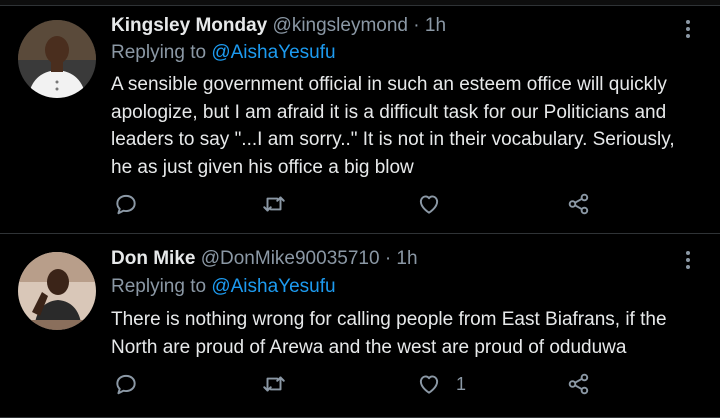 The height and width of the screenshot is (418, 720). Describe the element at coordinates (340, 25) in the screenshot. I see `author-handle: @kingsleymond` at that location.